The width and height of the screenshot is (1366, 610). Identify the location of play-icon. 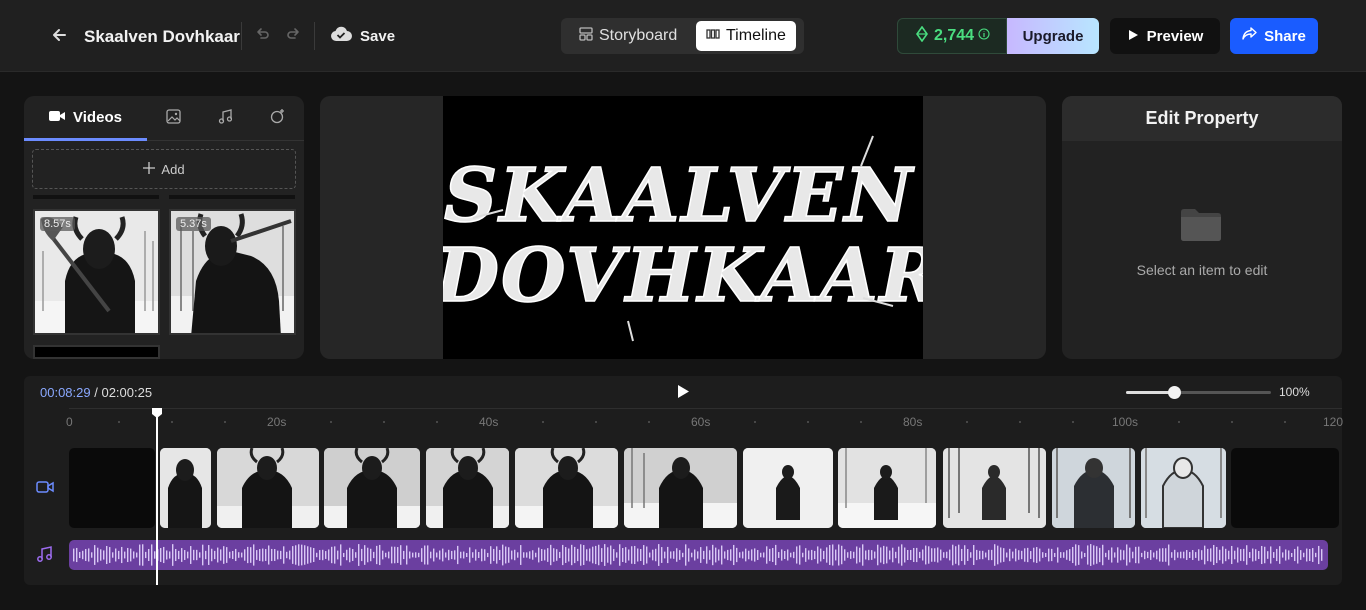
(1133, 36).